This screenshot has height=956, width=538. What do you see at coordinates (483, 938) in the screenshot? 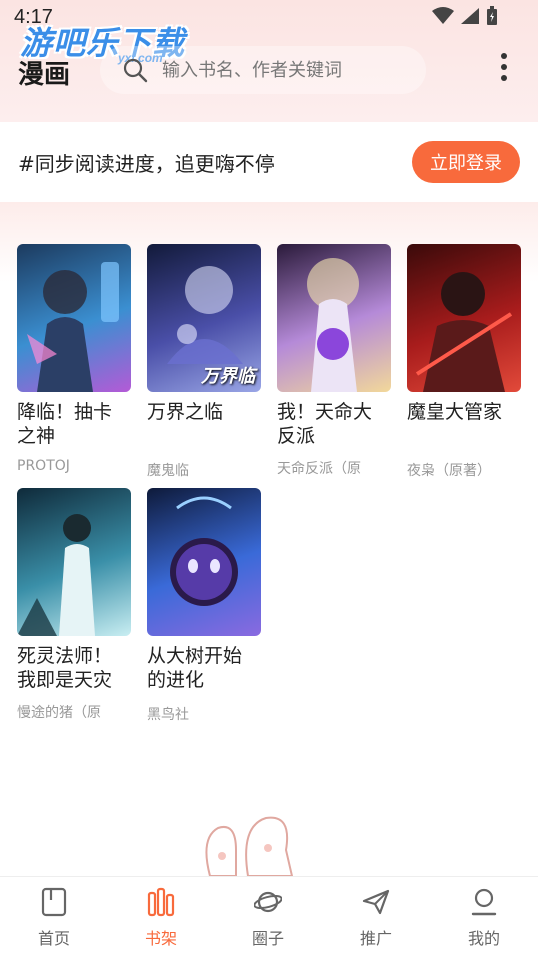
I see `nav-label: 我的` at bounding box center [483, 938].